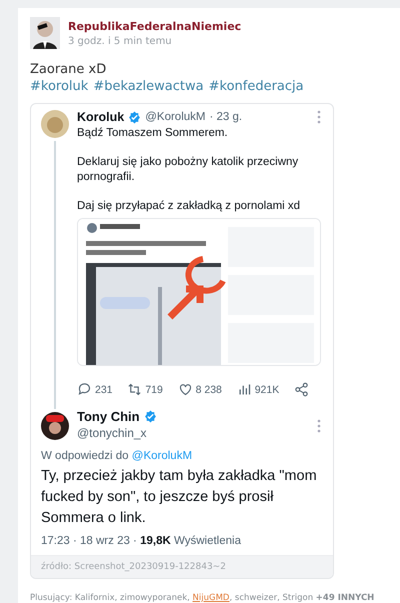 Image resolution: width=400 pixels, height=603 pixels. I want to click on share-icon, so click(301, 389).